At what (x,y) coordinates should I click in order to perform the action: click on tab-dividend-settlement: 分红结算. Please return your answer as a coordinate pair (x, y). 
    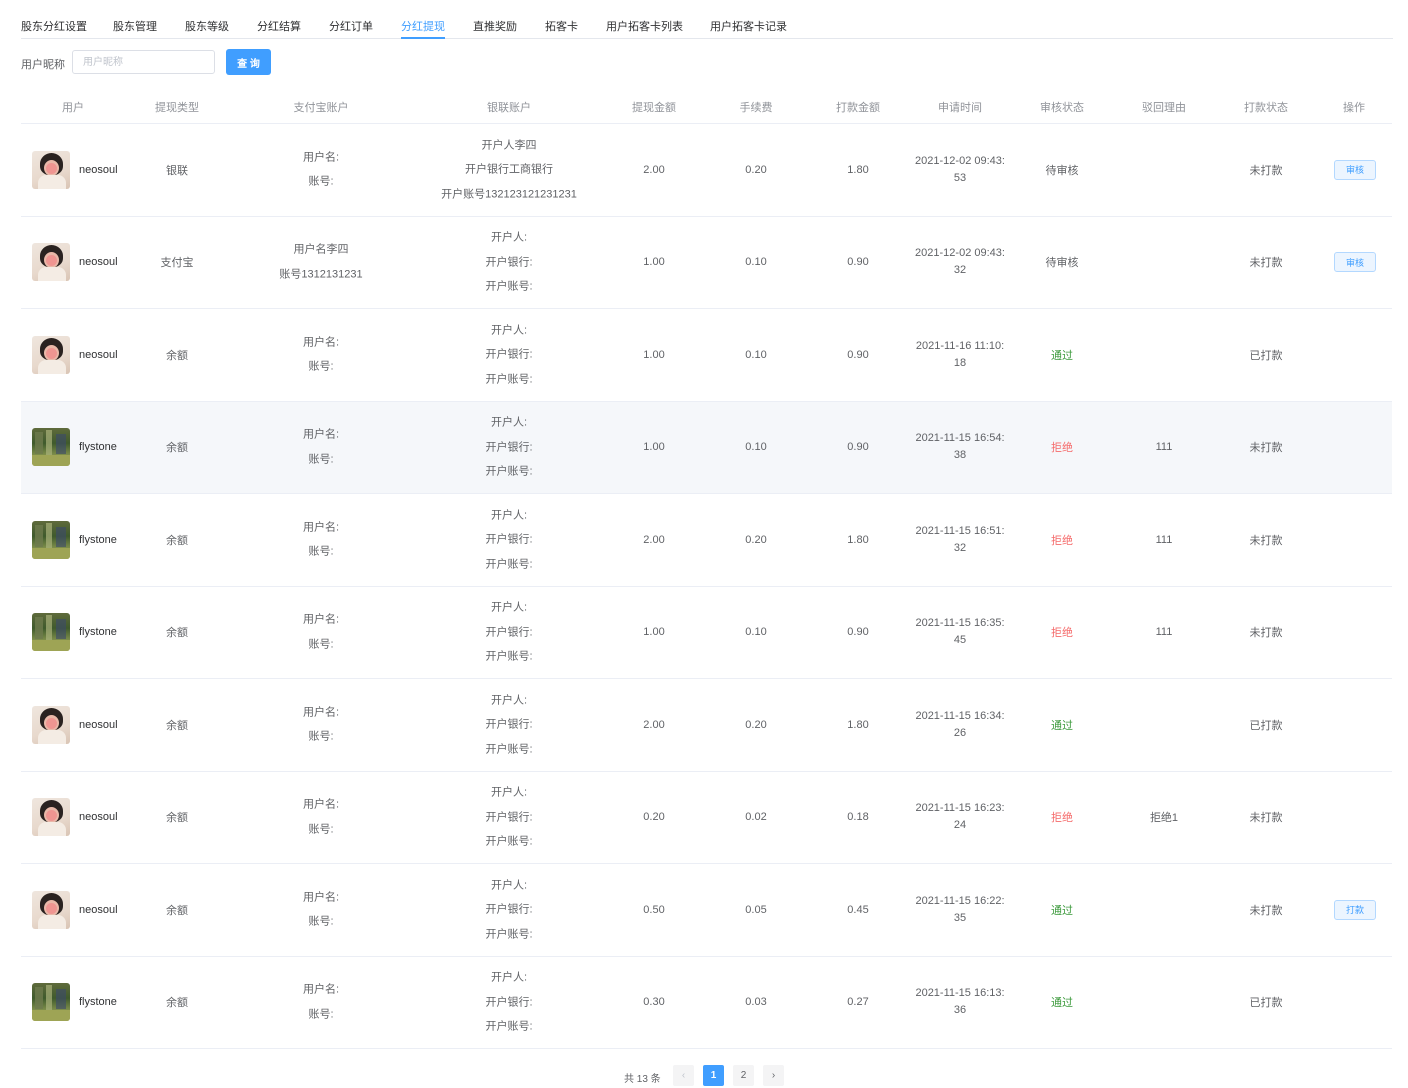
    Looking at the image, I should click on (279, 26).